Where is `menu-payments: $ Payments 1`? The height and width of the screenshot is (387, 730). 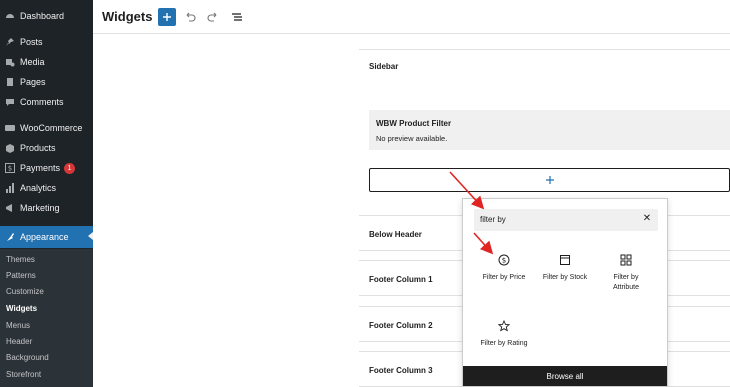 menu-payments: $ Payments 1 is located at coordinates (46, 168).